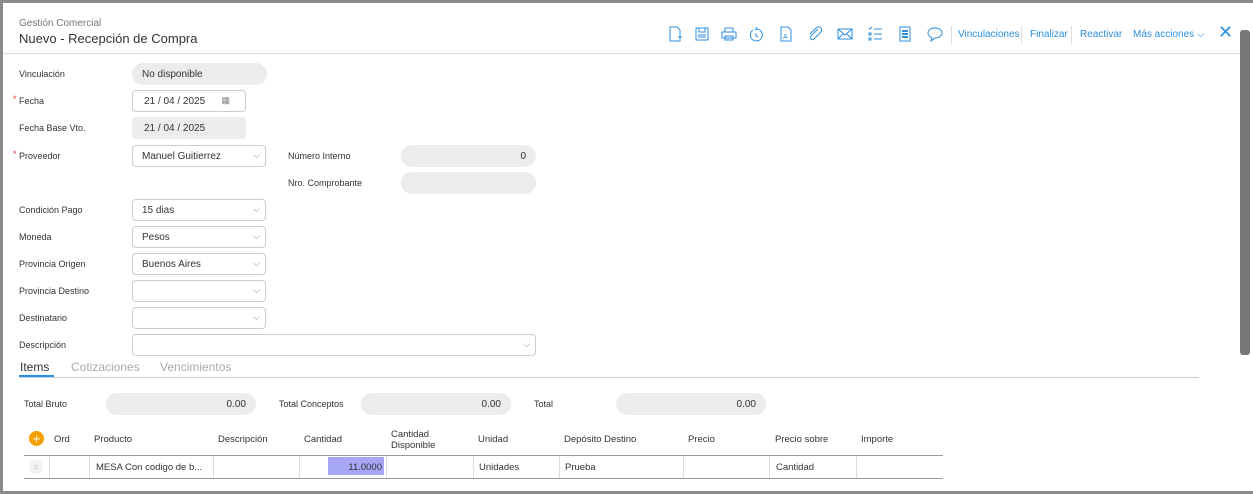  Describe the element at coordinates (905, 34) in the screenshot. I see `notebook-icon` at that location.